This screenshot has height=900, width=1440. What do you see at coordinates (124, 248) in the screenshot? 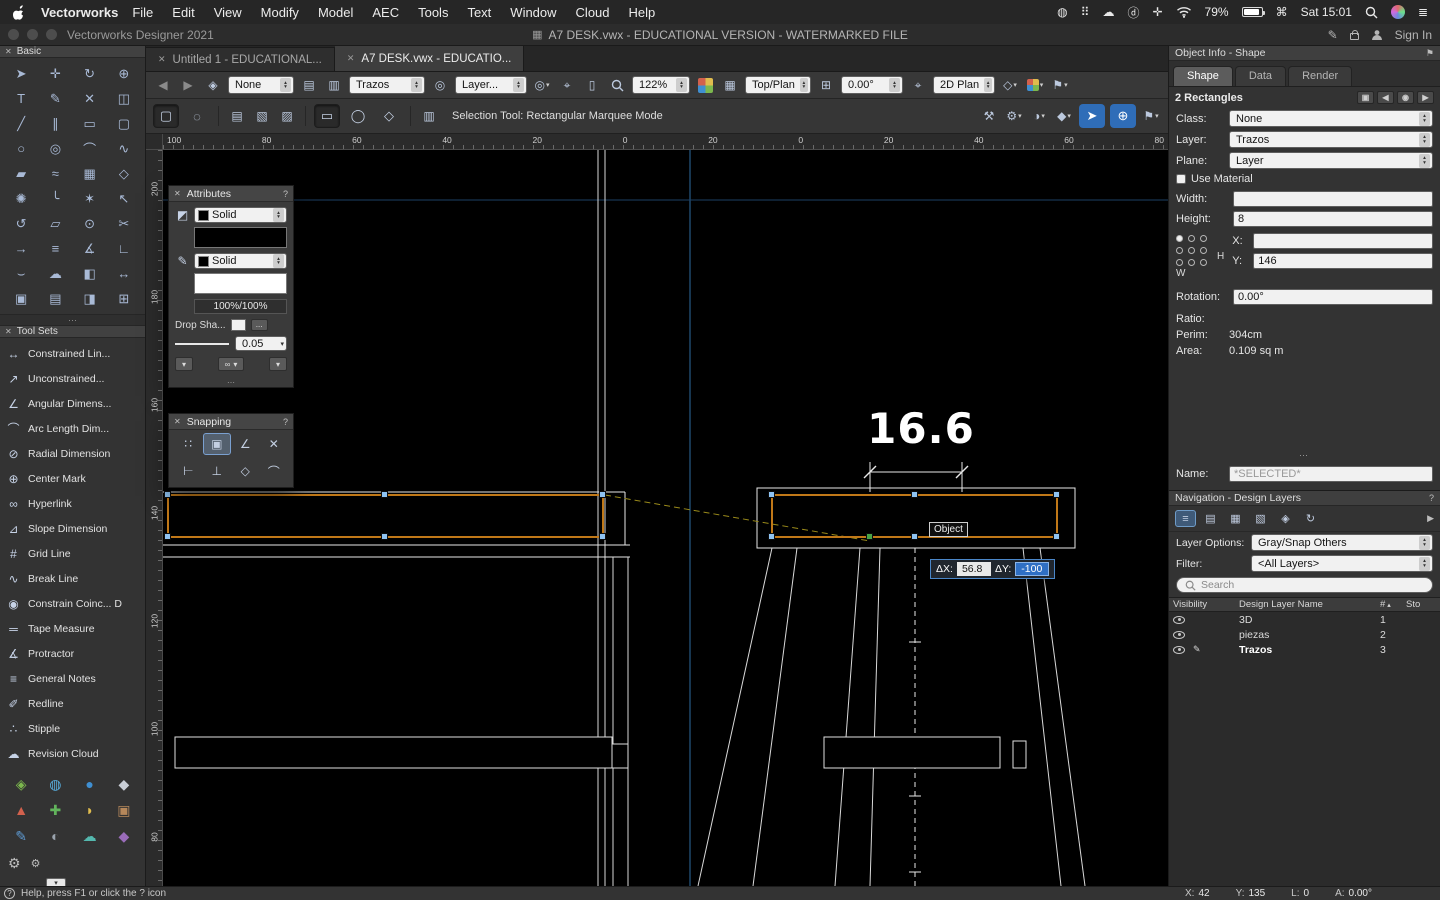
I see `corner-tool: ∟` at bounding box center [124, 248].